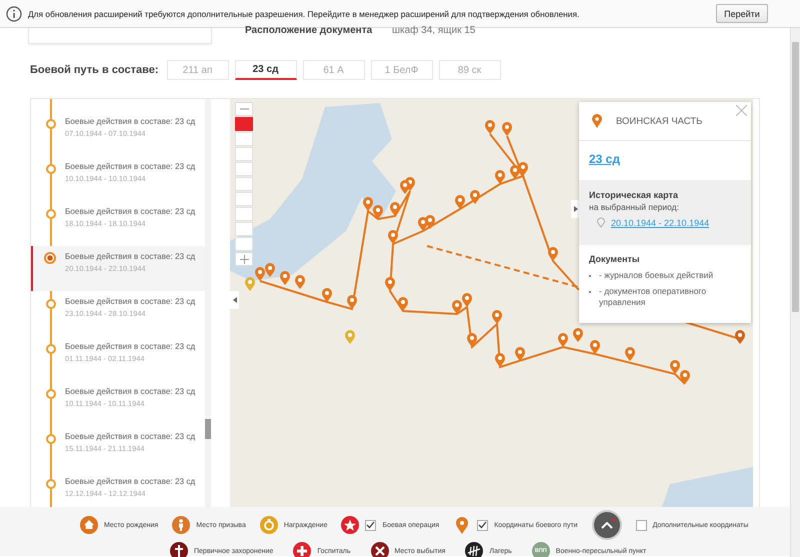 Image resolution: width=800 pixels, height=557 pixels. I want to click on collapse-left-button, so click(234, 300).